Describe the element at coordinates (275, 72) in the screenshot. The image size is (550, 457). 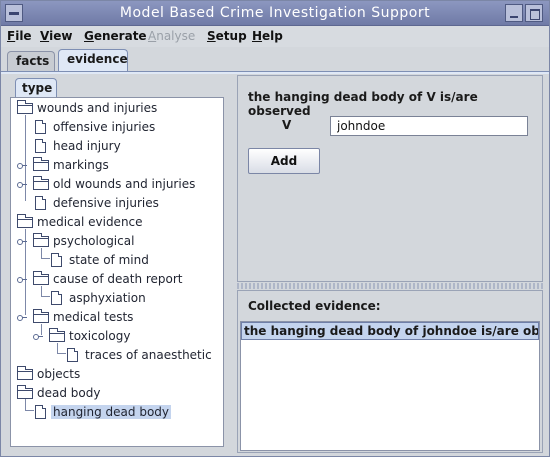
I see `tab-underline` at that location.